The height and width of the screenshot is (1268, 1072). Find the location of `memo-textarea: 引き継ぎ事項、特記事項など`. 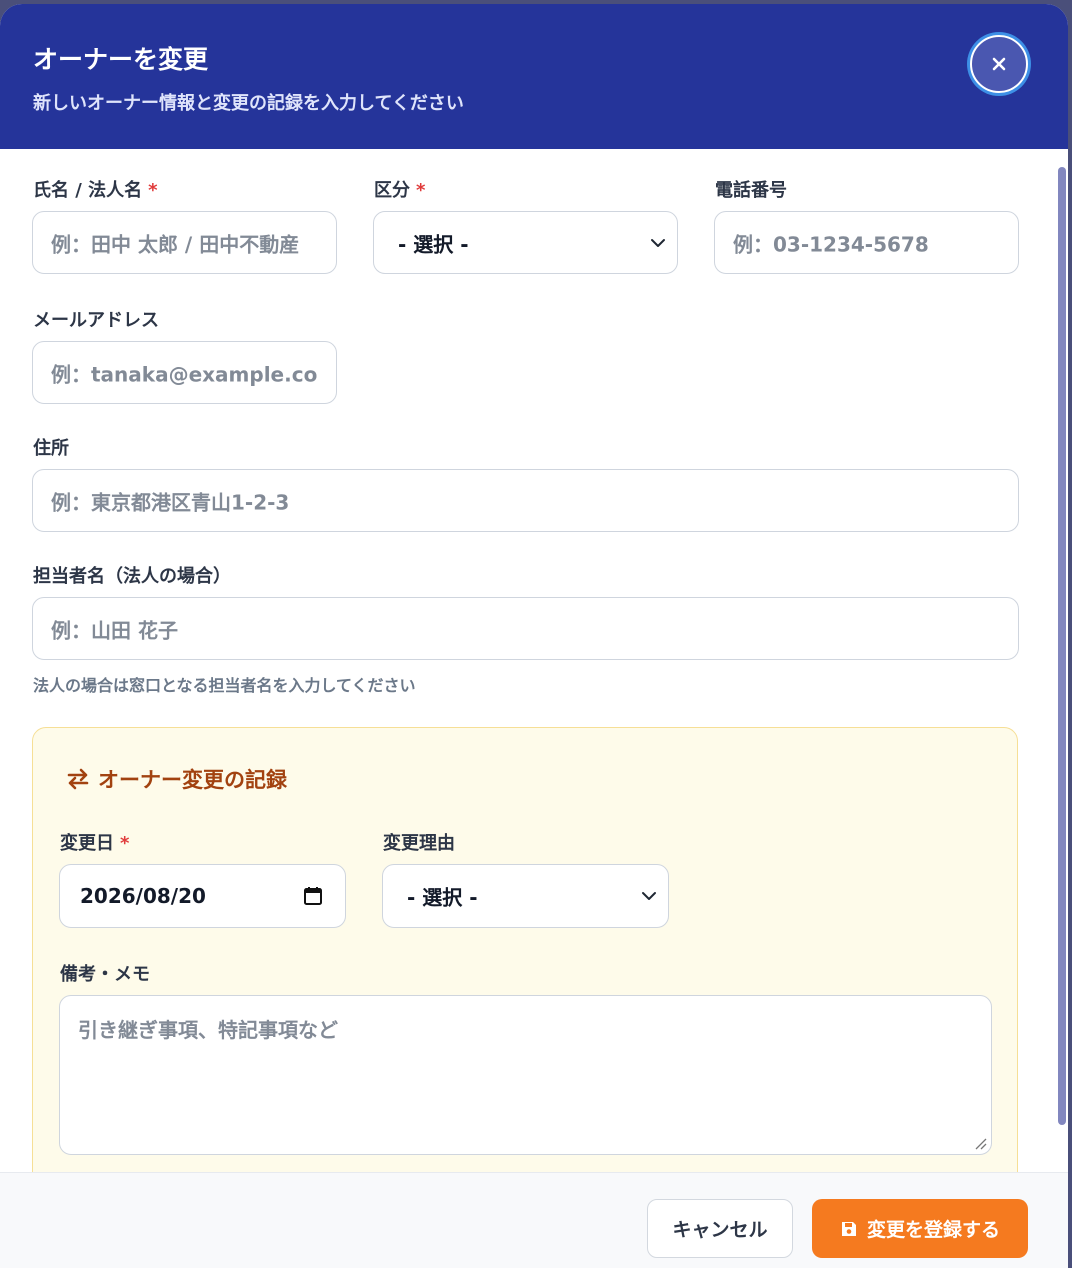

memo-textarea: 引き継ぎ事項、特記事項など is located at coordinates (525, 1075).